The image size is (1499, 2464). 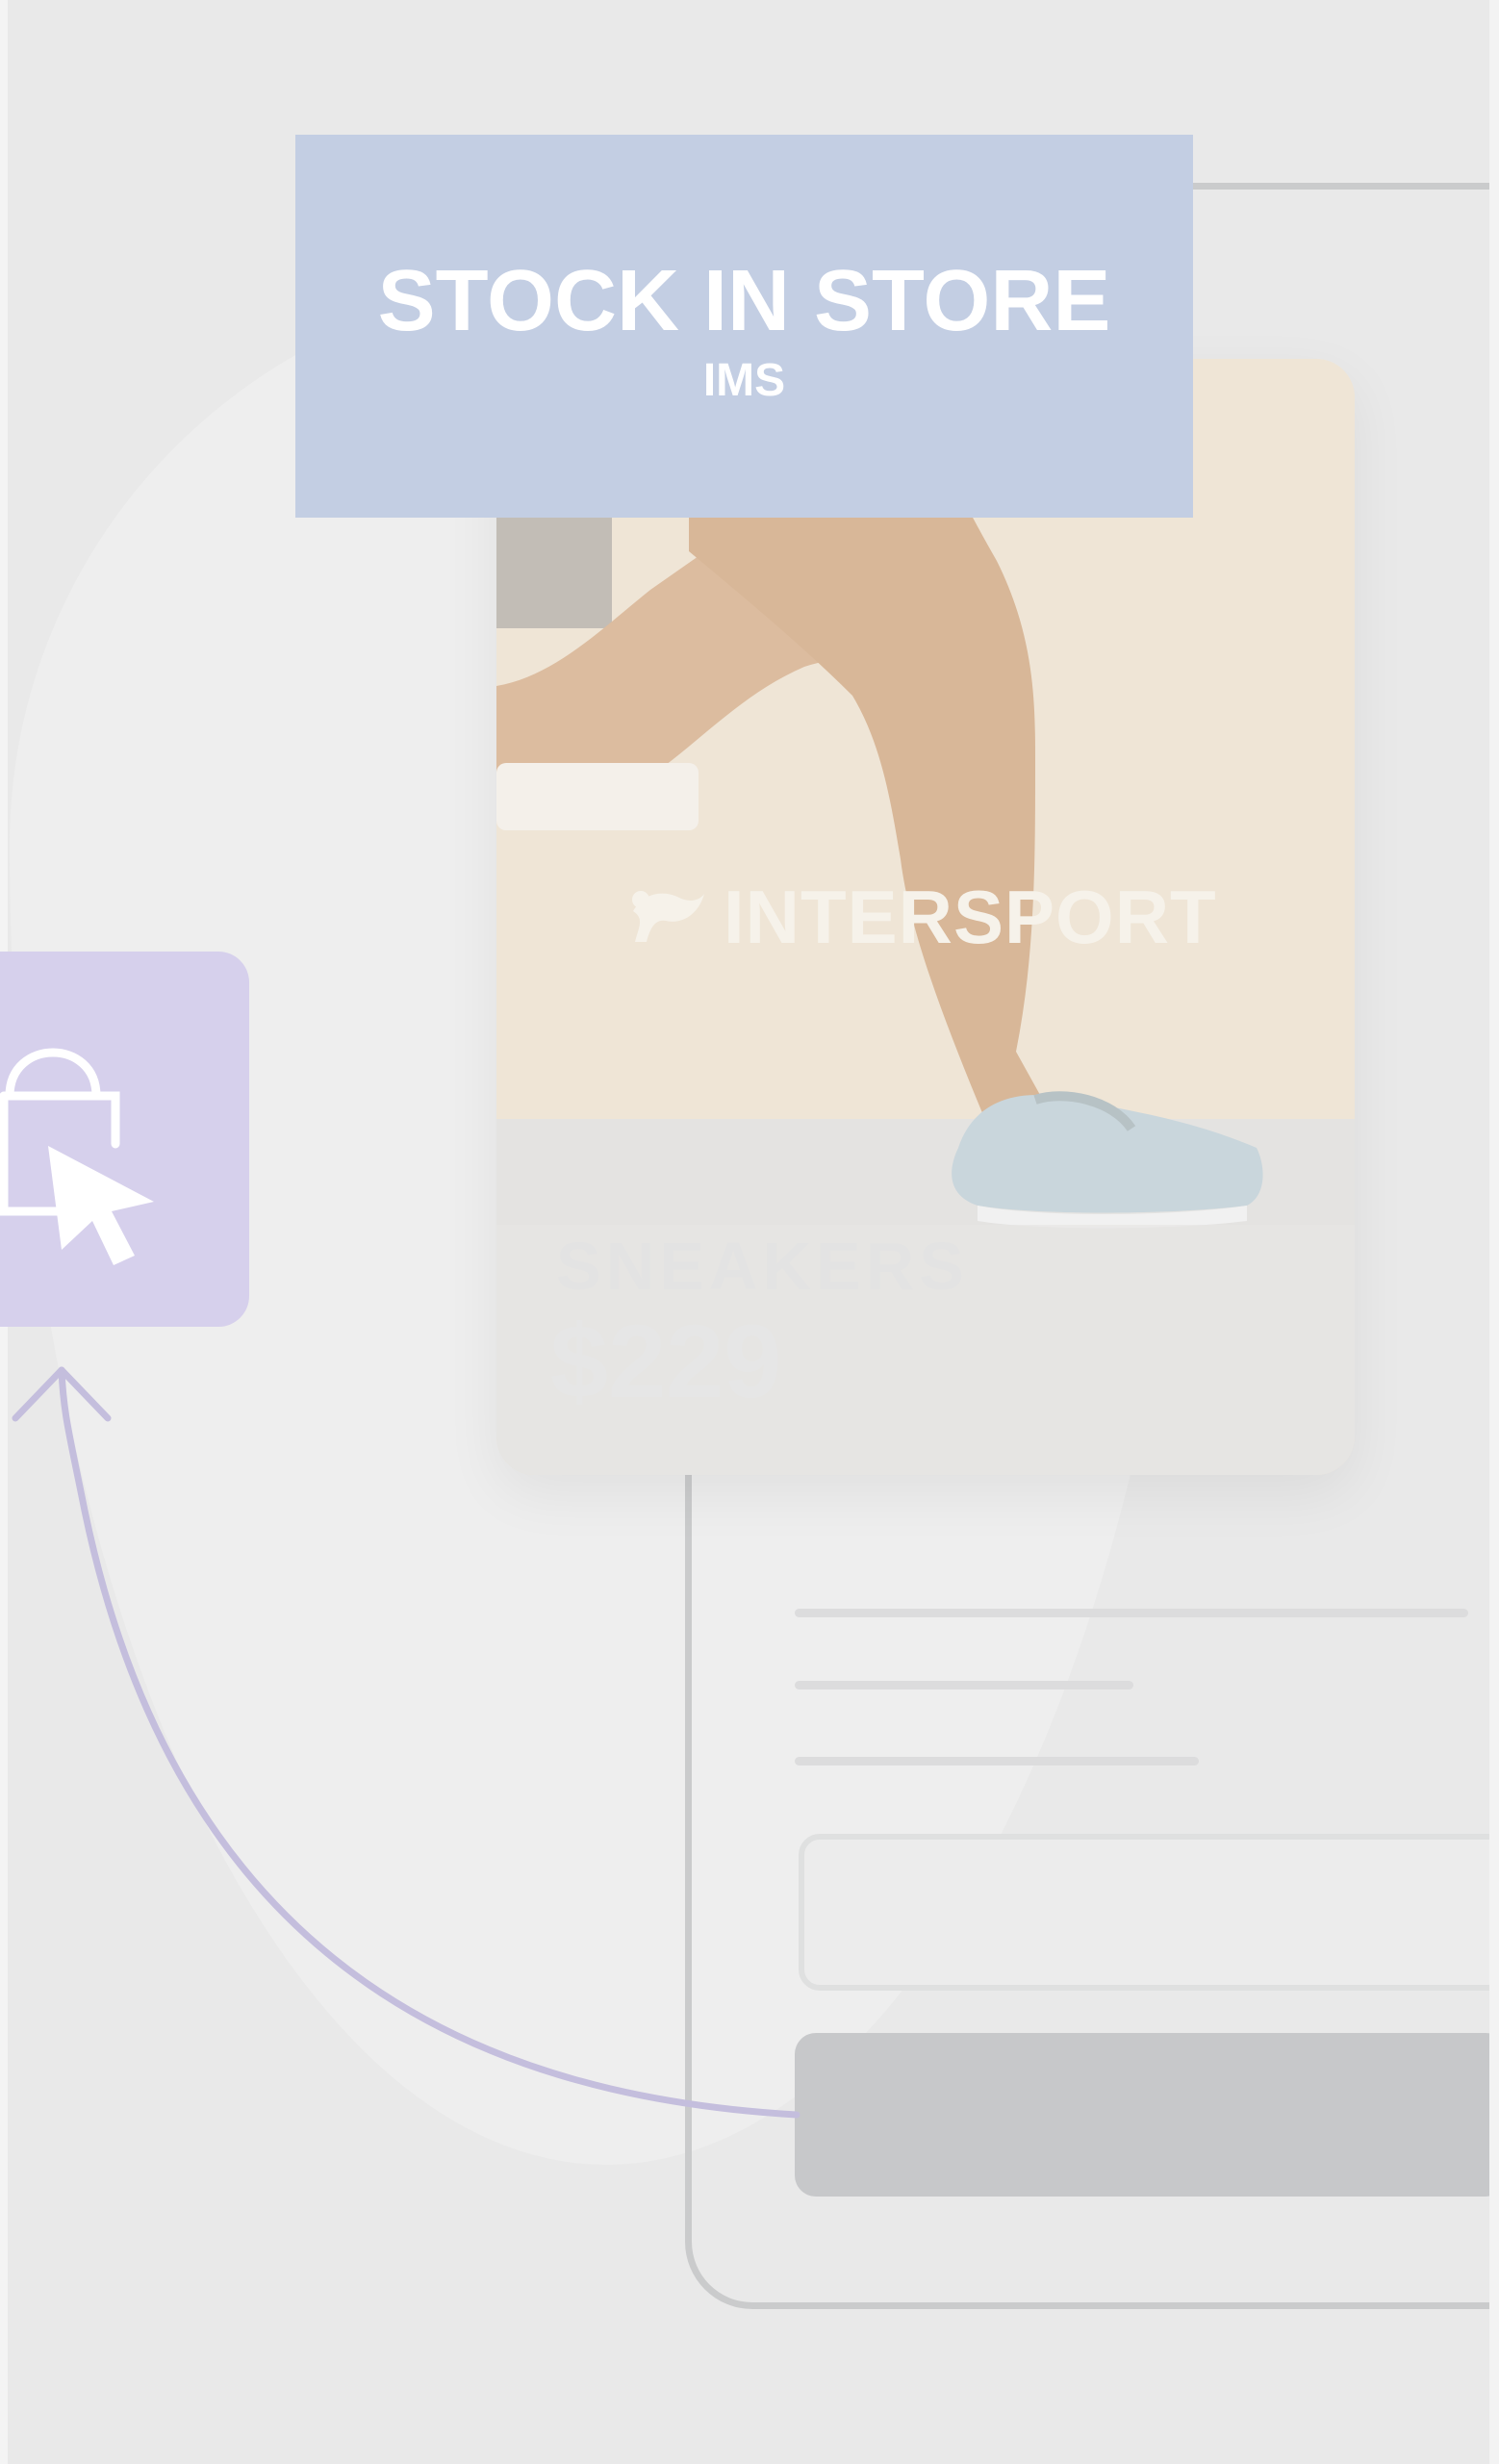 What do you see at coordinates (77, 1156) in the screenshot?
I see `shopping-bag-cursor-icon` at bounding box center [77, 1156].